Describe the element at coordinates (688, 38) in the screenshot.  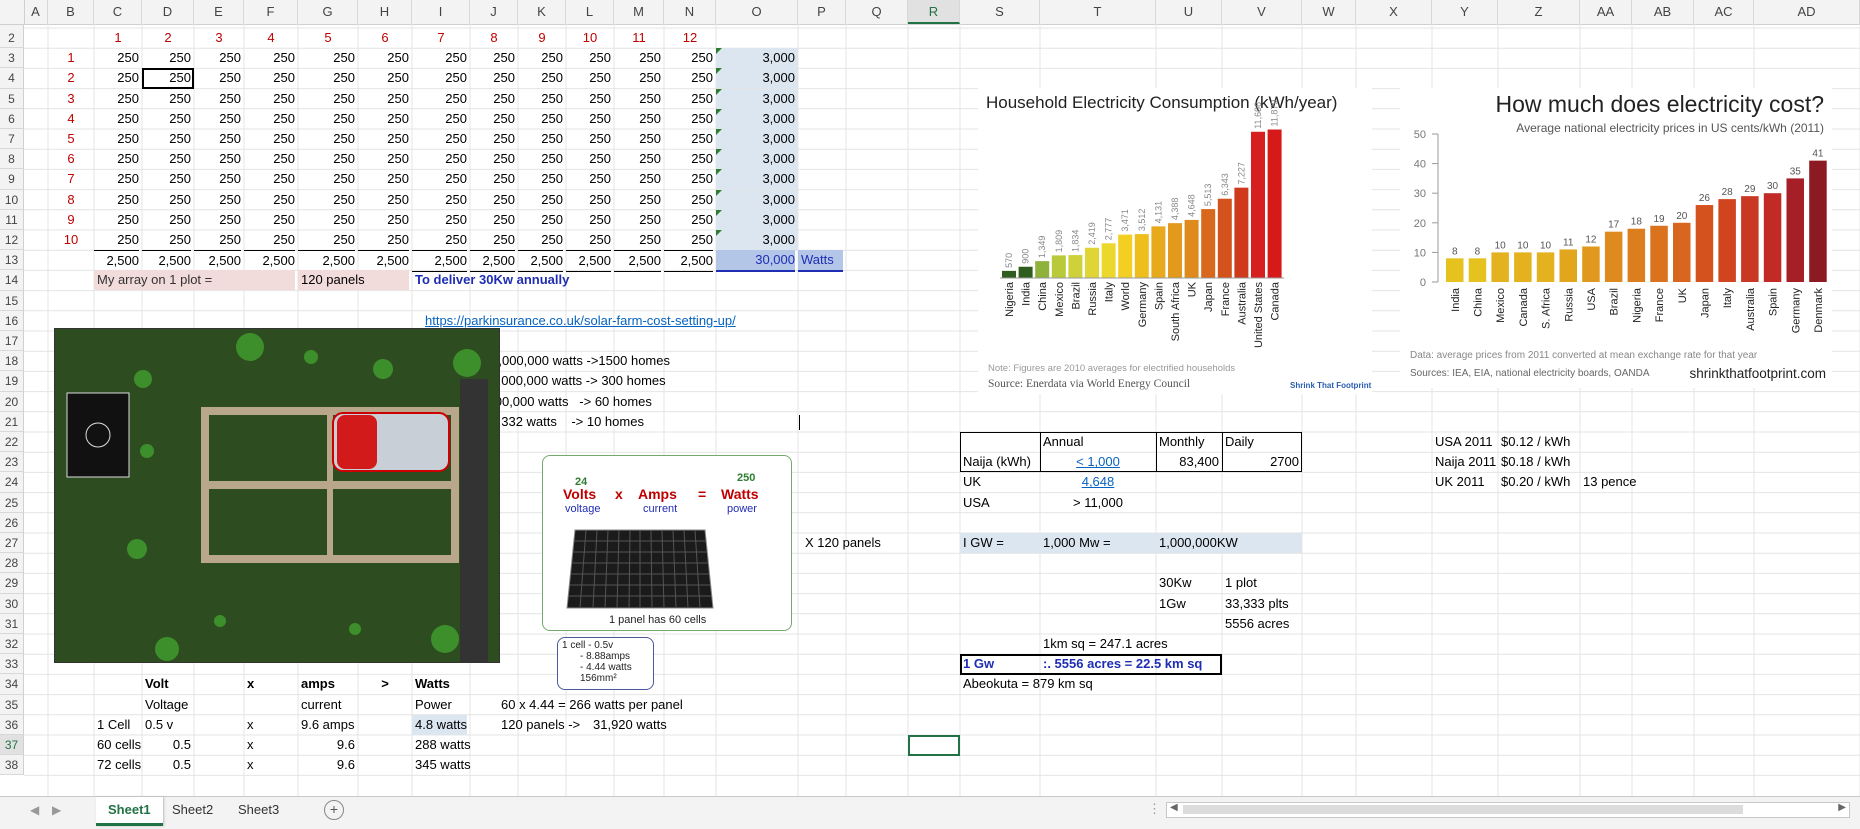
I see `month-header-12: 12` at that location.